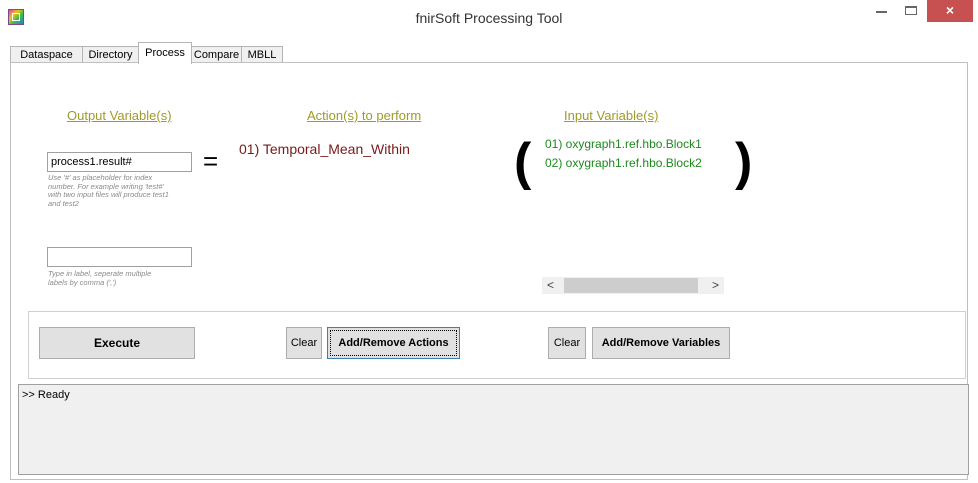 Image resolution: width=978 pixels, height=483 pixels. I want to click on input-list-item: 01) oxygraph1.ref.hbo.Block1, so click(623, 144).